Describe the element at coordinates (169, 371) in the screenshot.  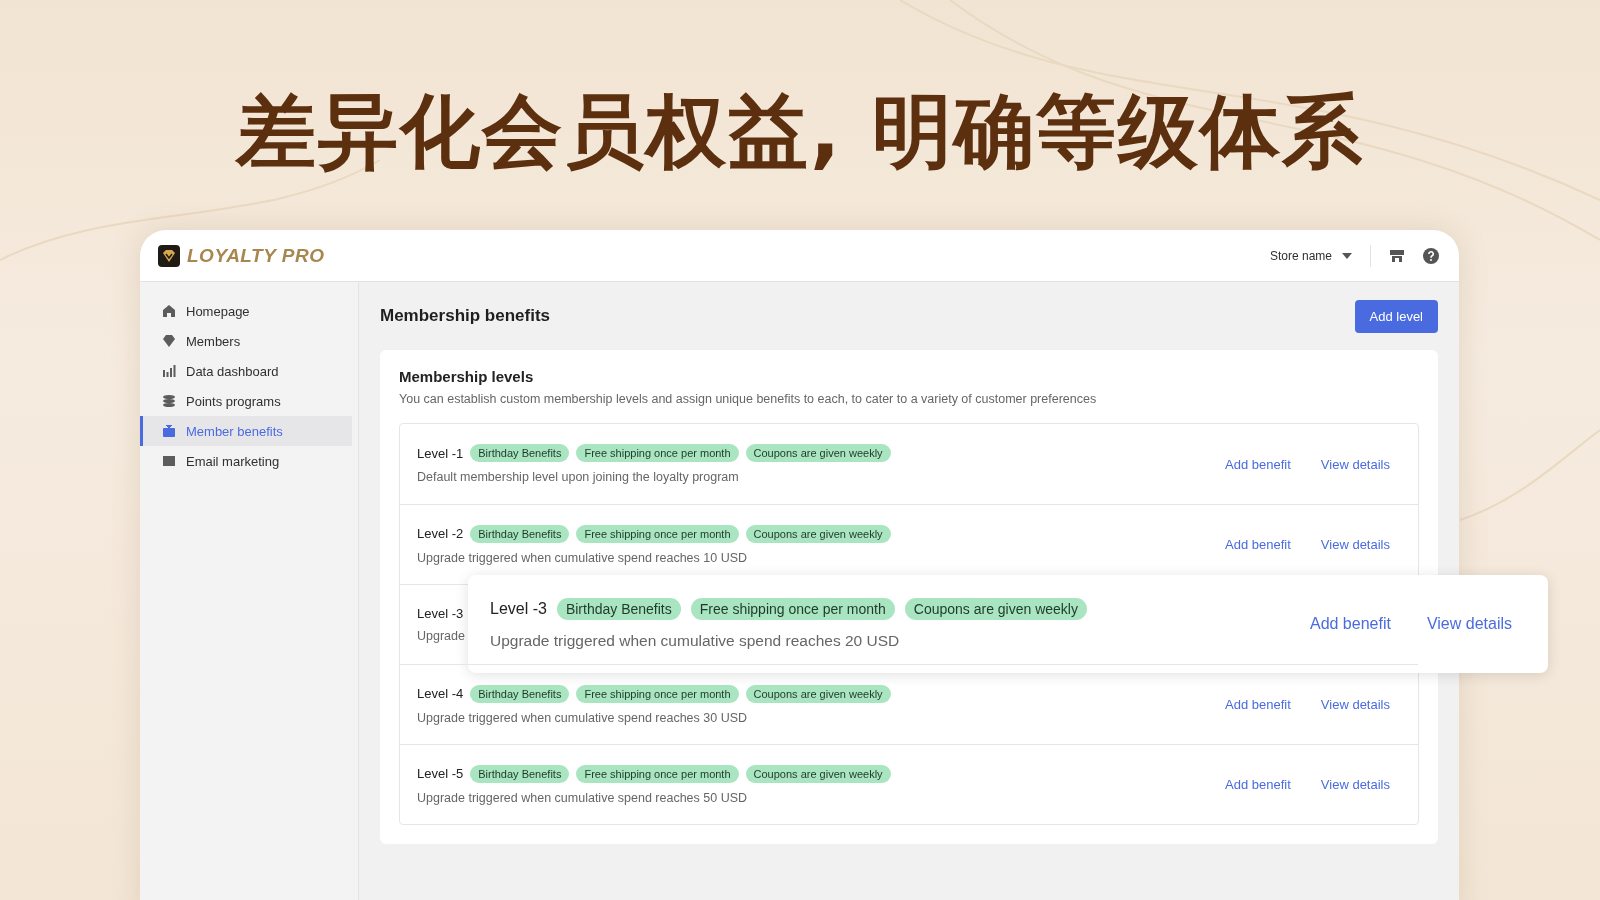
I see `bar-chart-icon` at that location.